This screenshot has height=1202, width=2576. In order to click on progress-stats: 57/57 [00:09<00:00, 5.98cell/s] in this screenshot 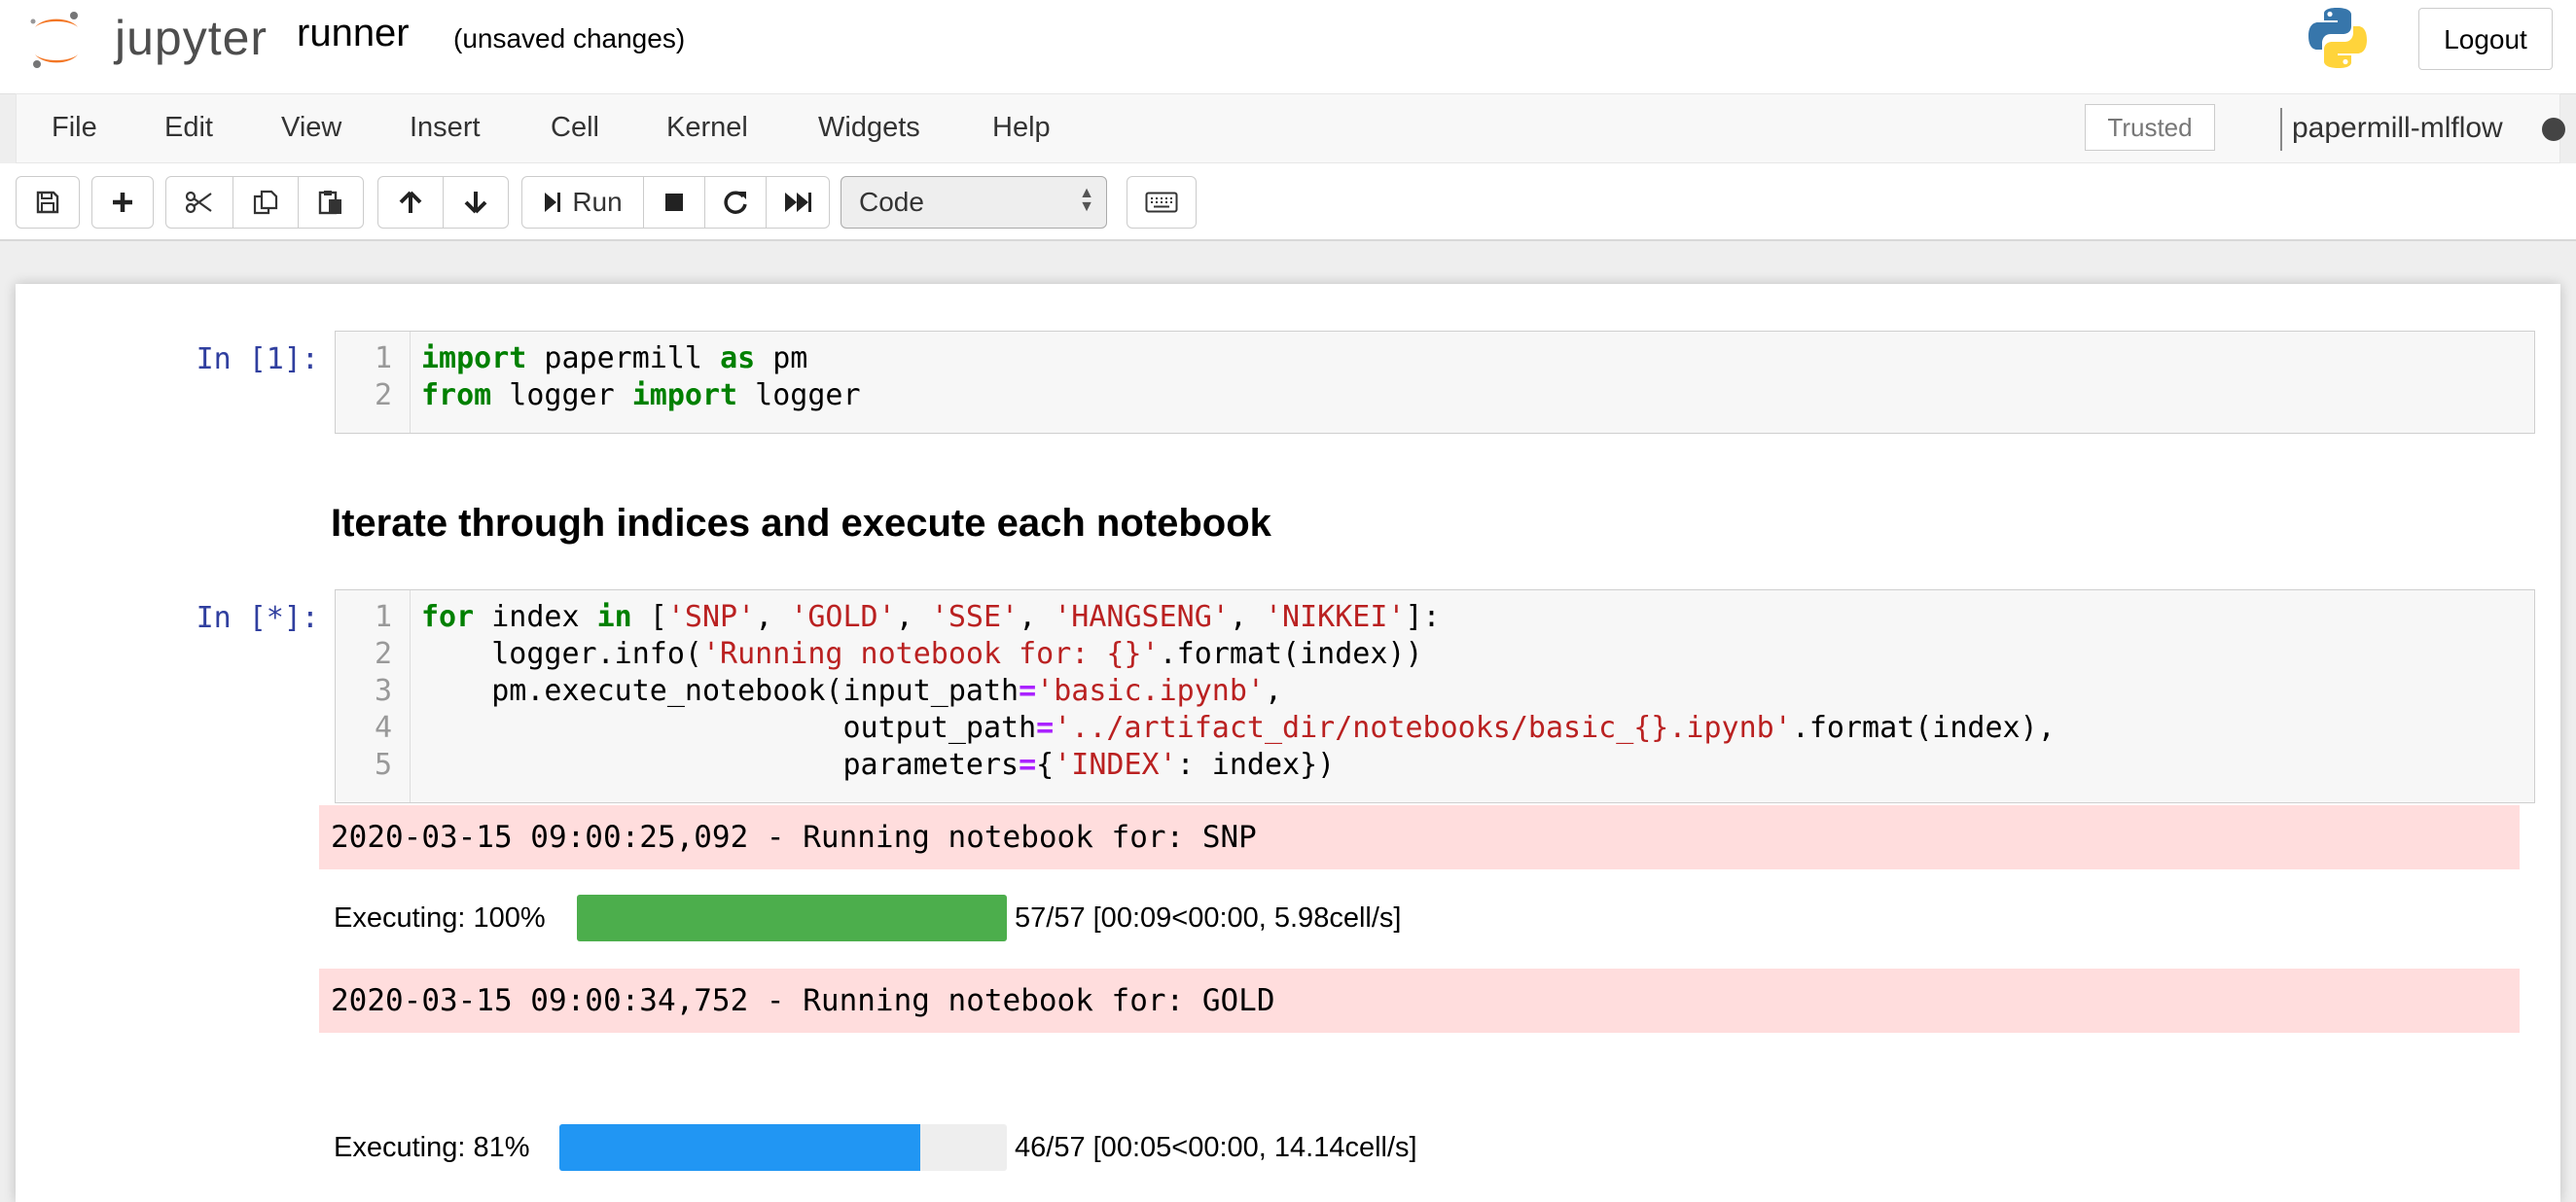, I will do `click(1208, 918)`.